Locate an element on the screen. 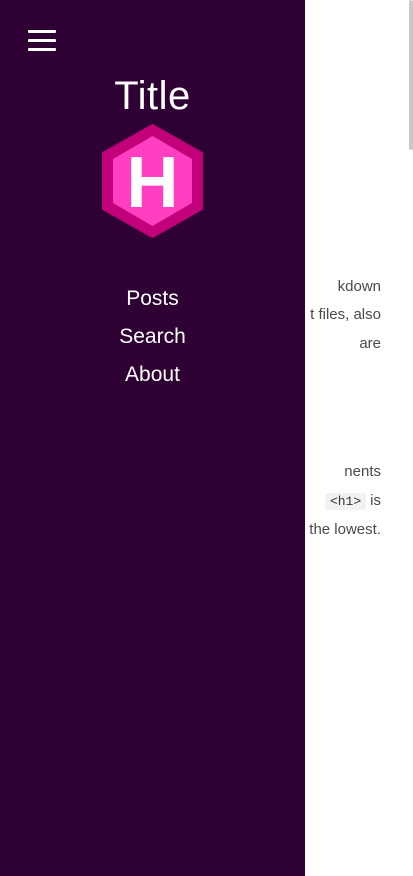 The height and width of the screenshot is (876, 413). logo-letter: H is located at coordinates (153, 183).